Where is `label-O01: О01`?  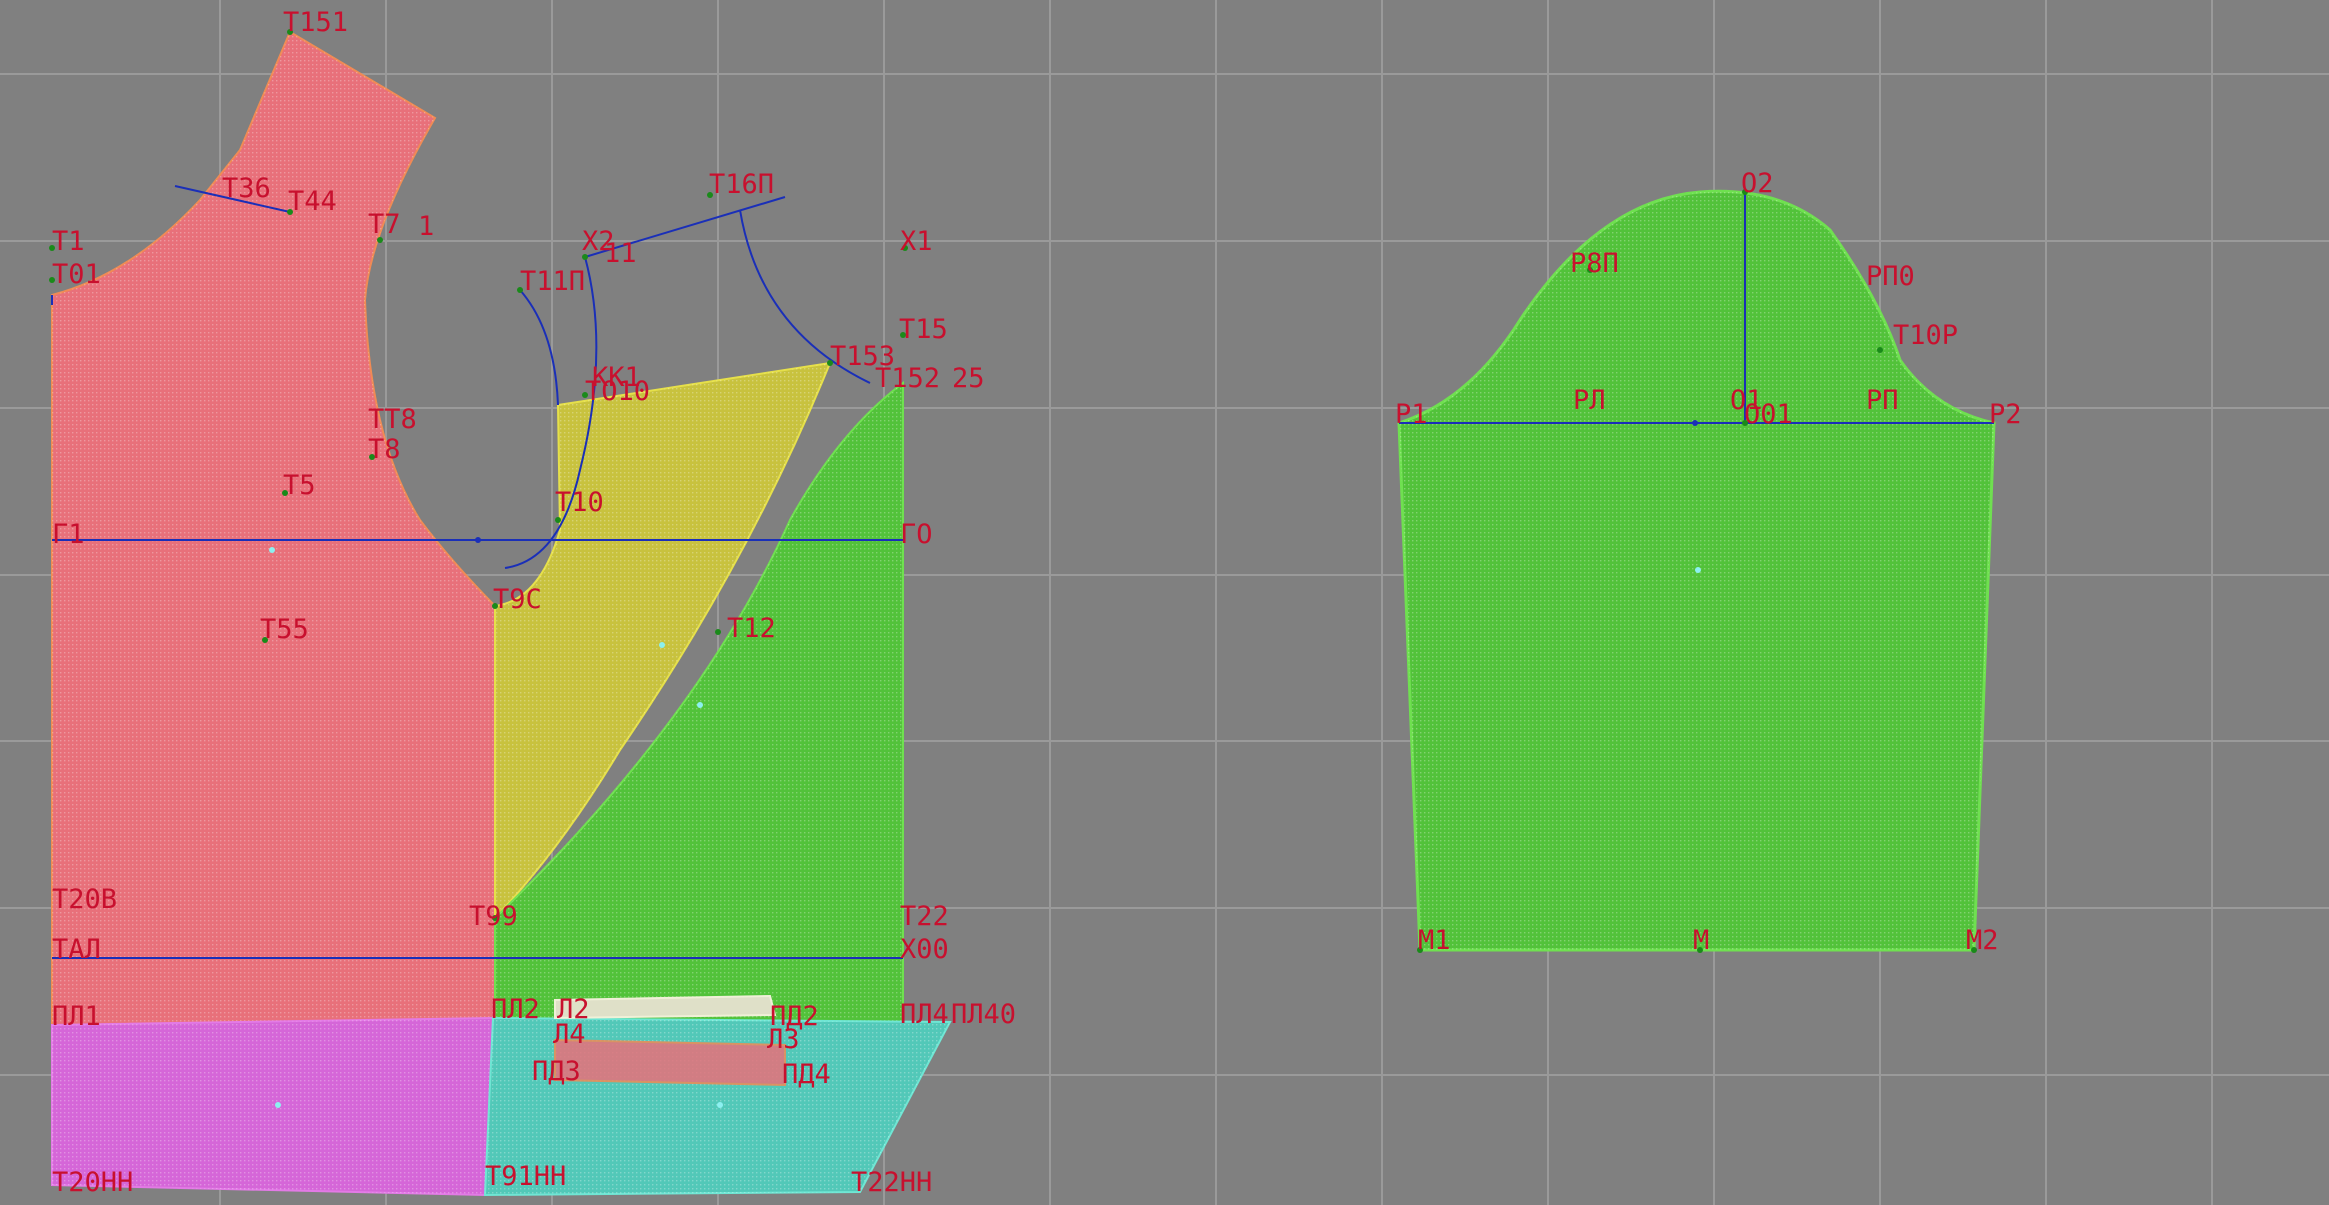 label-O01: О01 is located at coordinates (1768, 414).